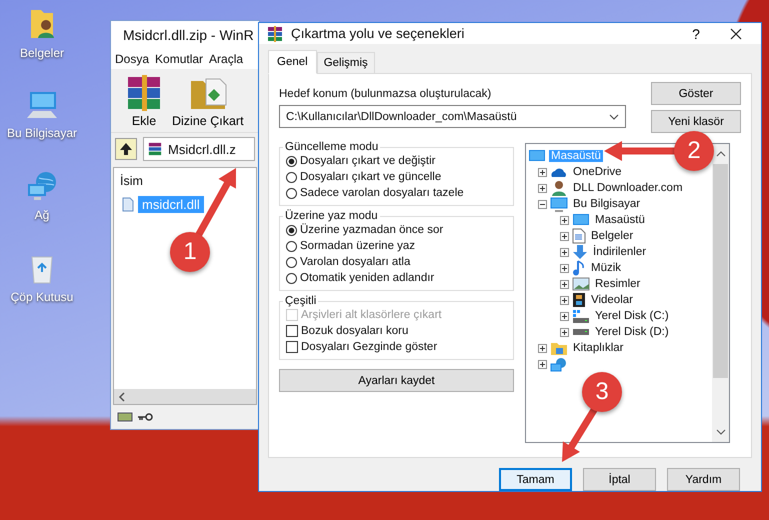 The width and height of the screenshot is (769, 520). What do you see at coordinates (580, 252) in the screenshot?
I see `down-arrow-icon` at bounding box center [580, 252].